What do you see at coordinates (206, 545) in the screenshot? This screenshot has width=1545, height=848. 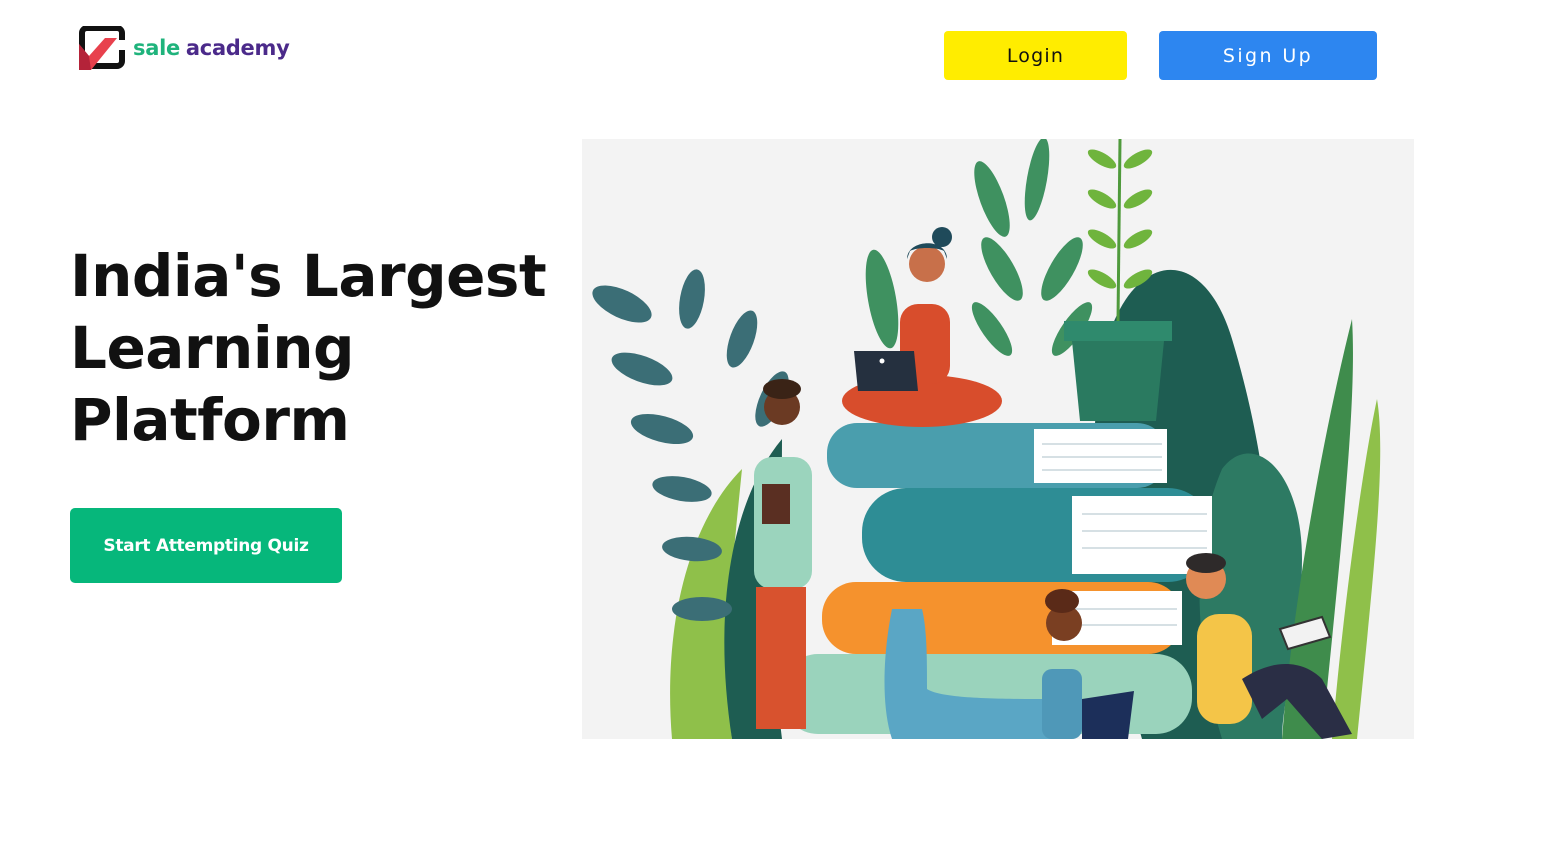 I see `start-quiz-button: Start Attempting Quiz` at bounding box center [206, 545].